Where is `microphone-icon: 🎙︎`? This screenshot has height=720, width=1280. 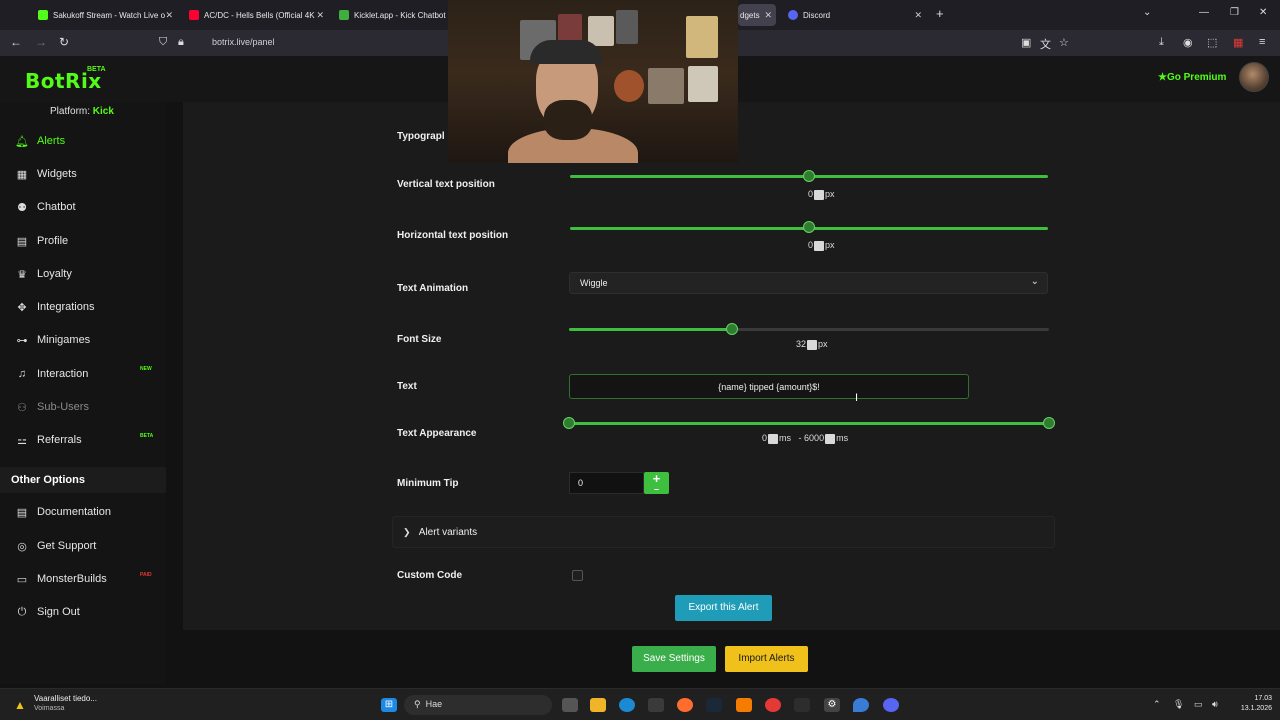
microphone-icon: 🎙︎ is located at coordinates (1178, 704).